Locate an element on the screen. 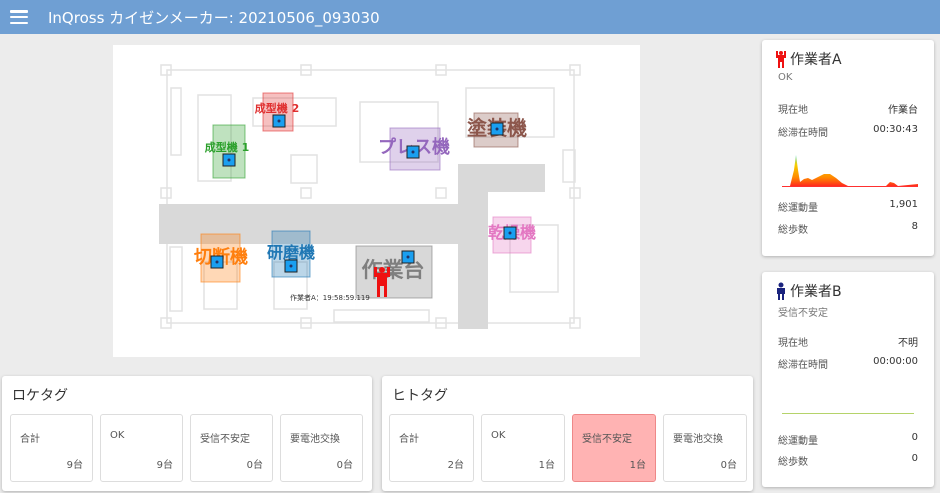 The image size is (940, 493). machine-3: プレス機 is located at coordinates (414, 149).